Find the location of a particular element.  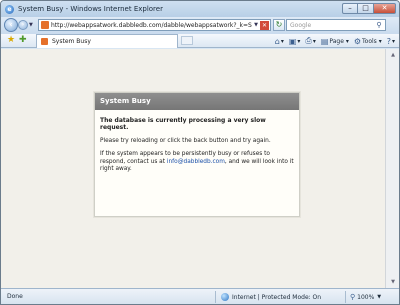

page-menu-label: Page is located at coordinates (336, 41).